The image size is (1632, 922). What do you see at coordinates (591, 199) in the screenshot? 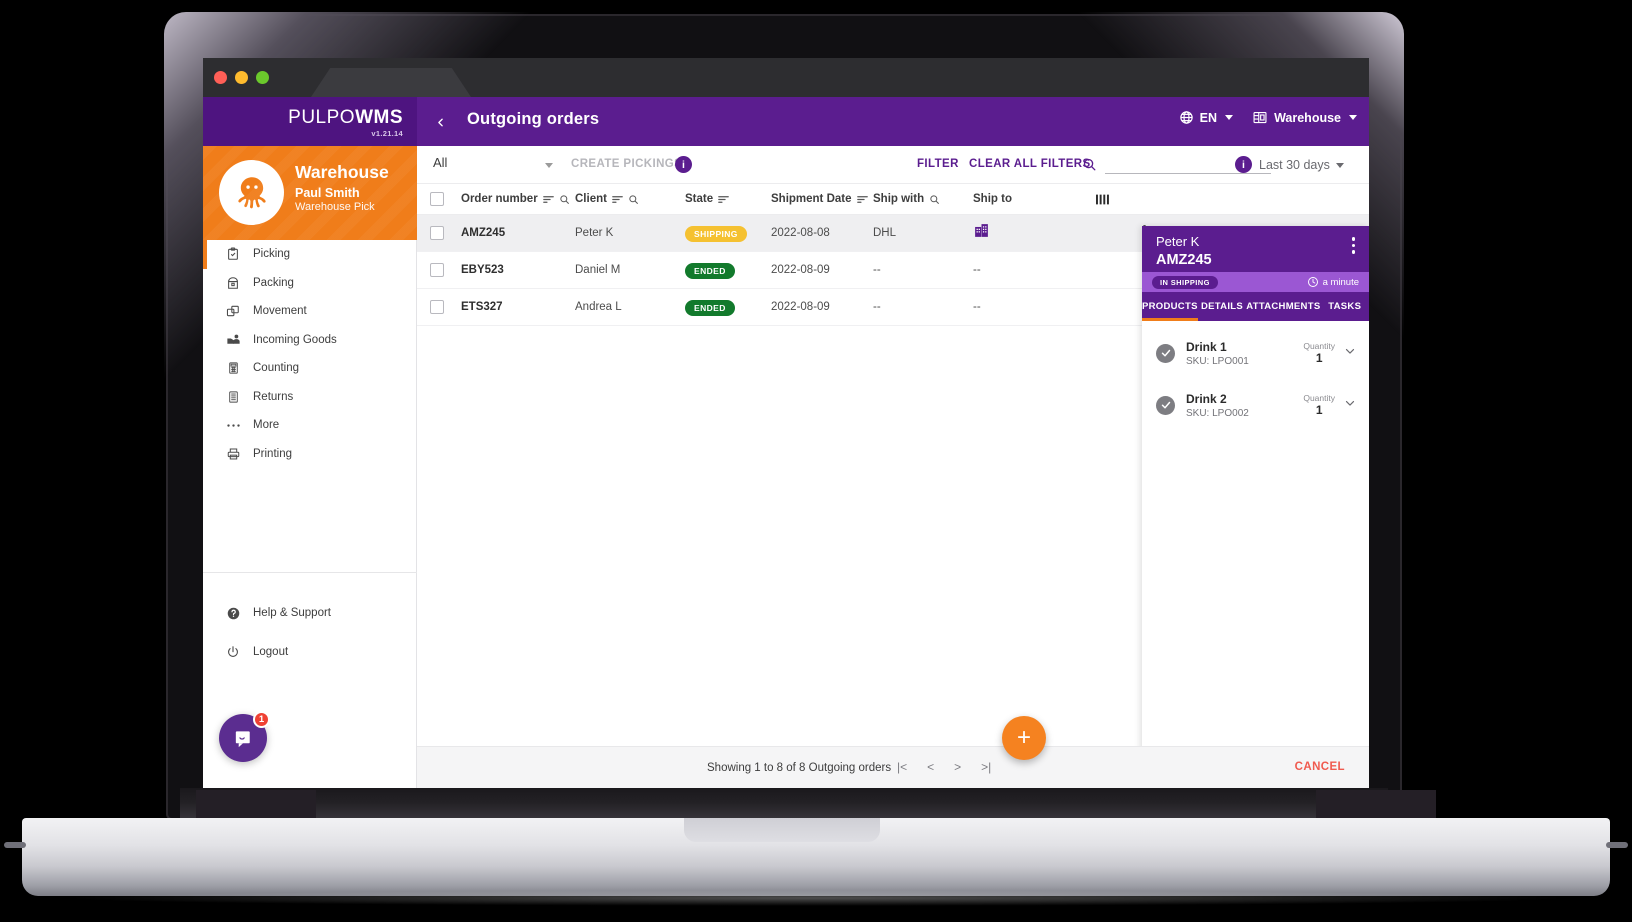
I see `column-label: Client` at bounding box center [591, 199].